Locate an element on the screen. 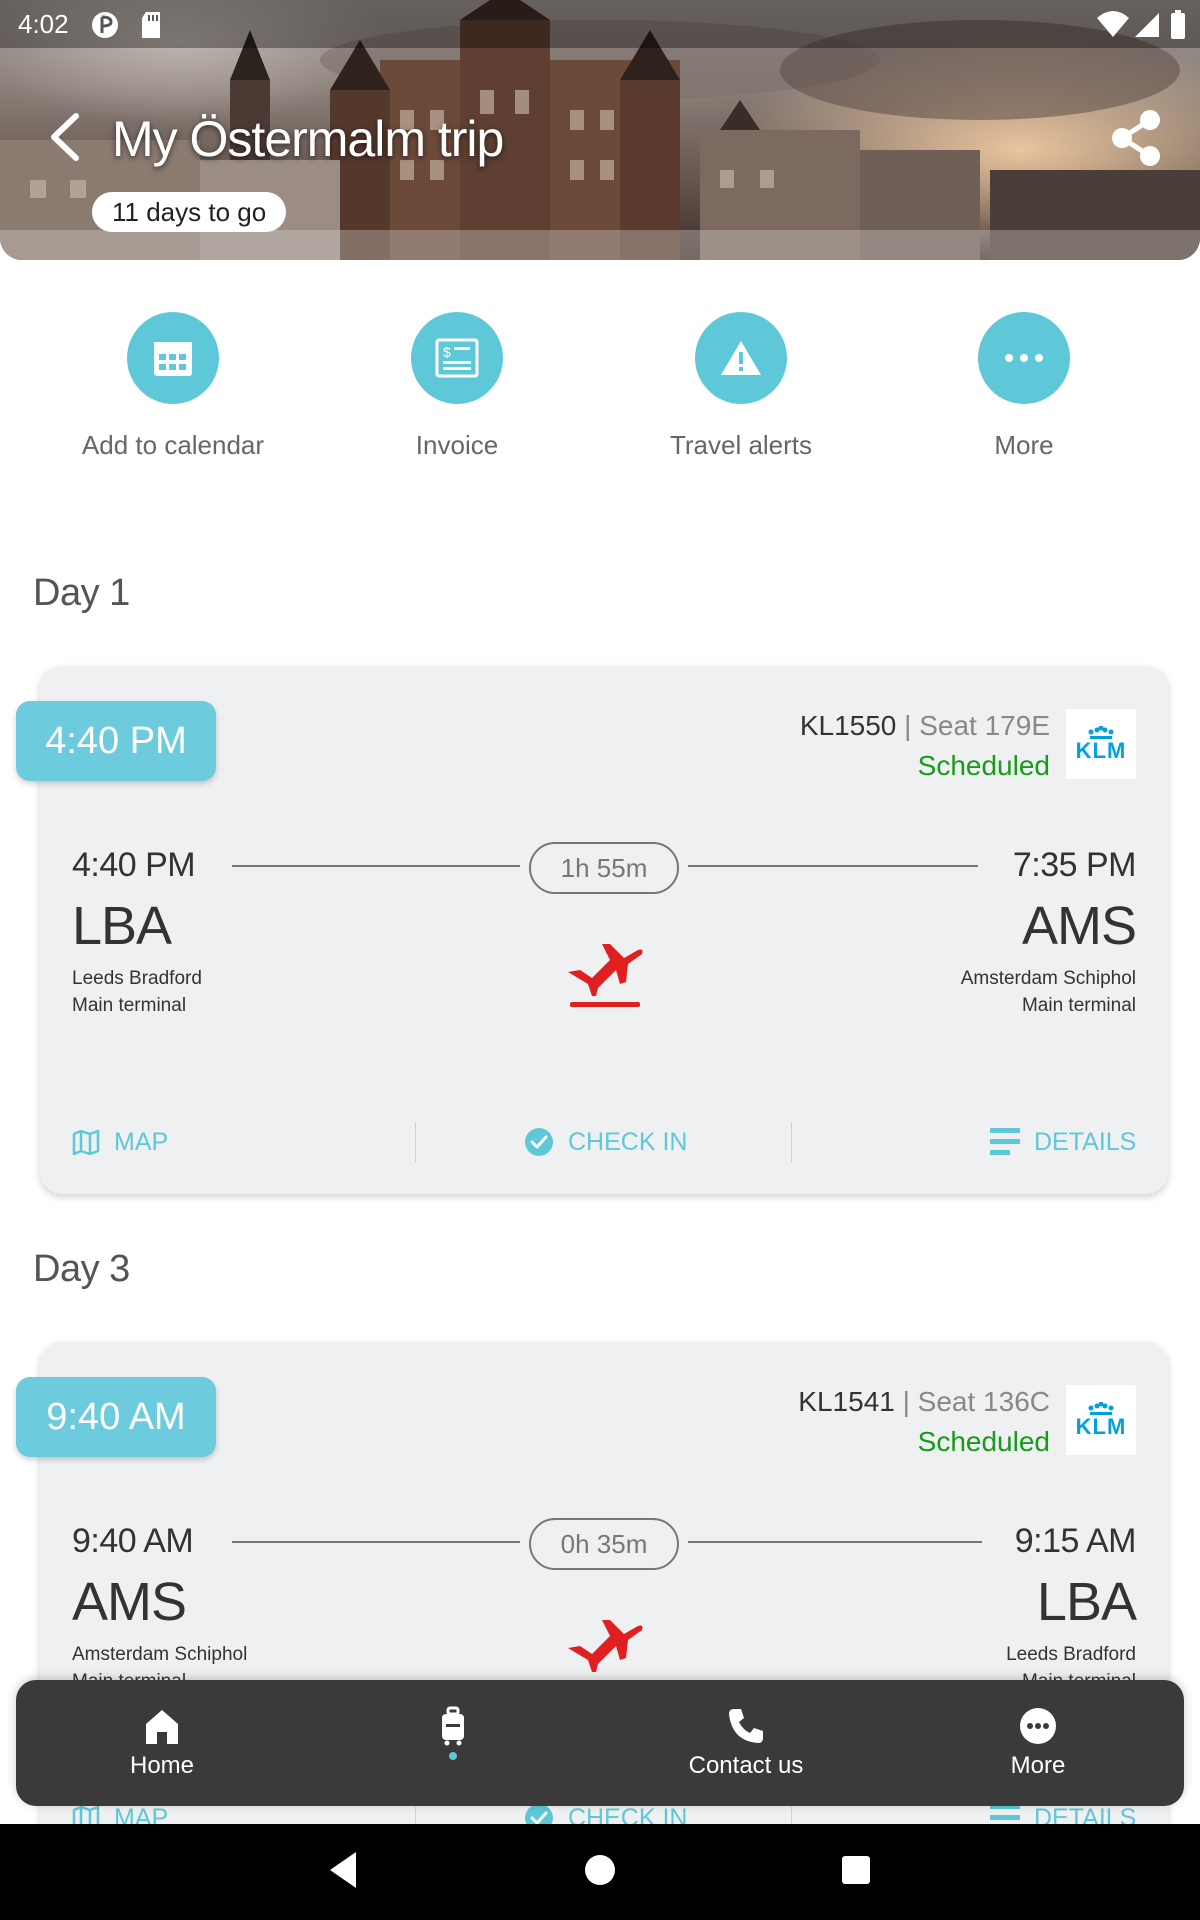  flight-duration: 1h 55m is located at coordinates (604, 868).